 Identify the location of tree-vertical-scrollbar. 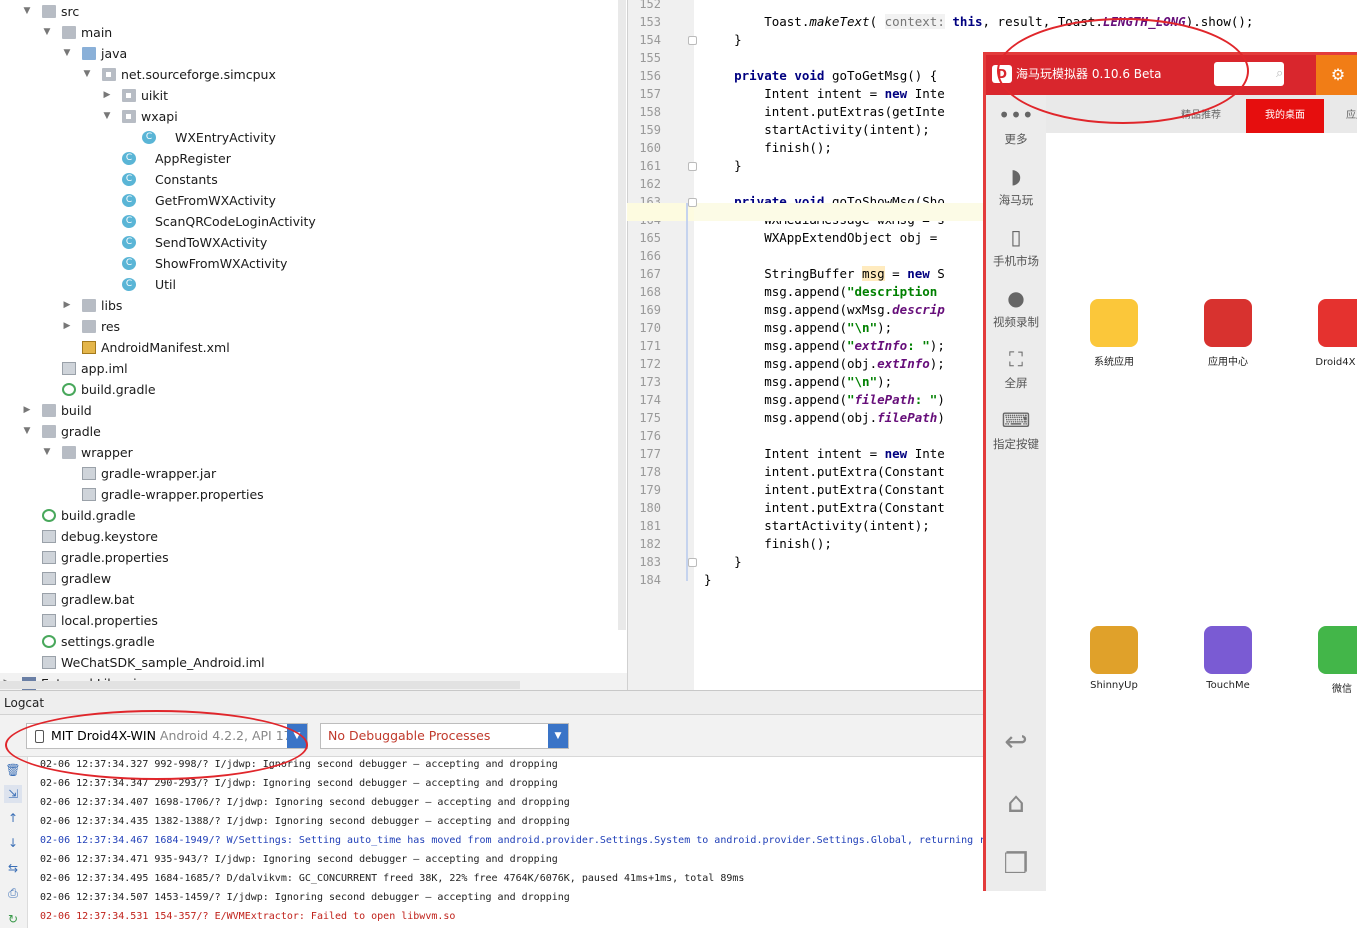
(622, 315).